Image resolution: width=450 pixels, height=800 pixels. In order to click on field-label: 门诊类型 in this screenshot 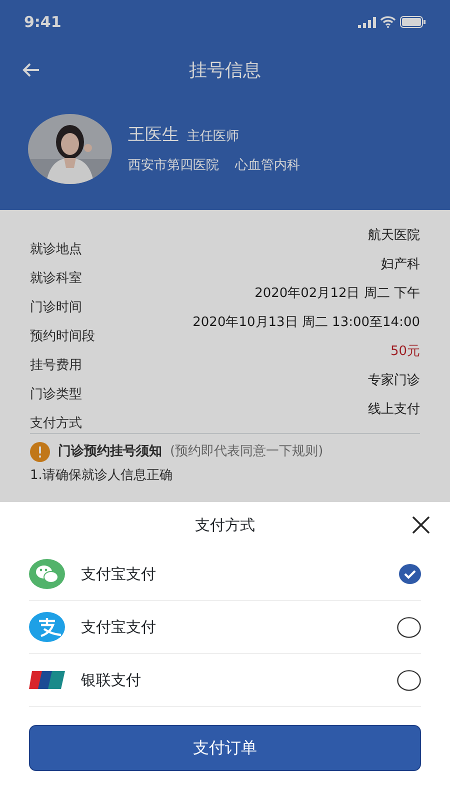, I will do `click(56, 393)`.